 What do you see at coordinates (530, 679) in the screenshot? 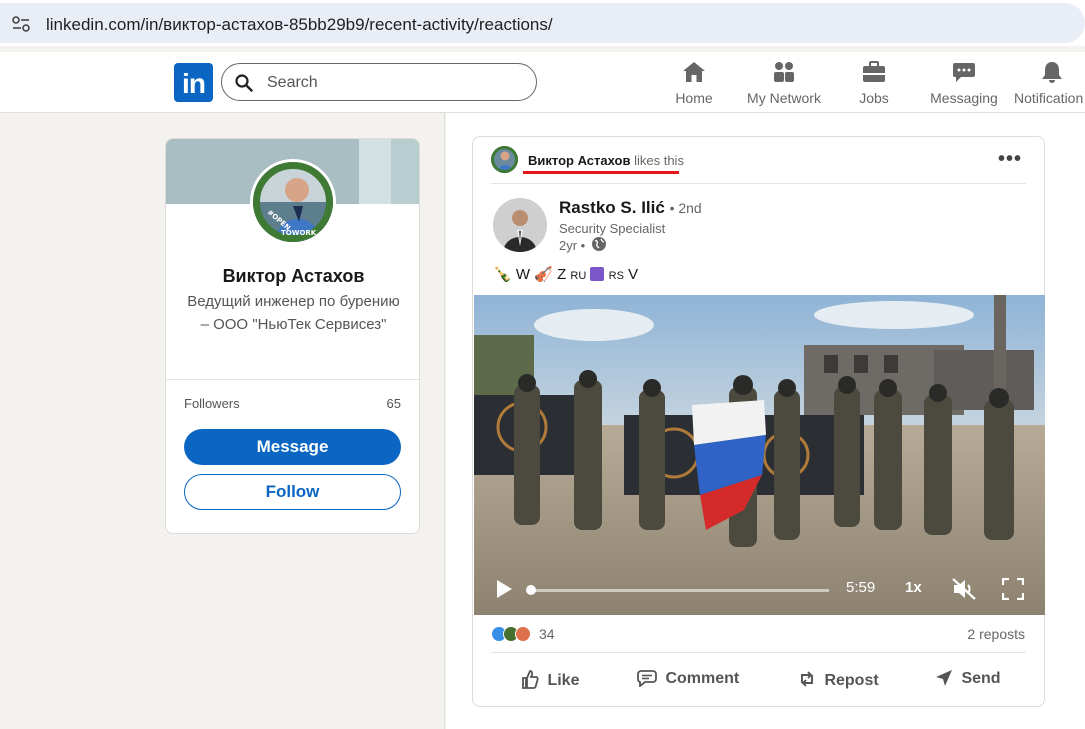
I see `like-icon` at bounding box center [530, 679].